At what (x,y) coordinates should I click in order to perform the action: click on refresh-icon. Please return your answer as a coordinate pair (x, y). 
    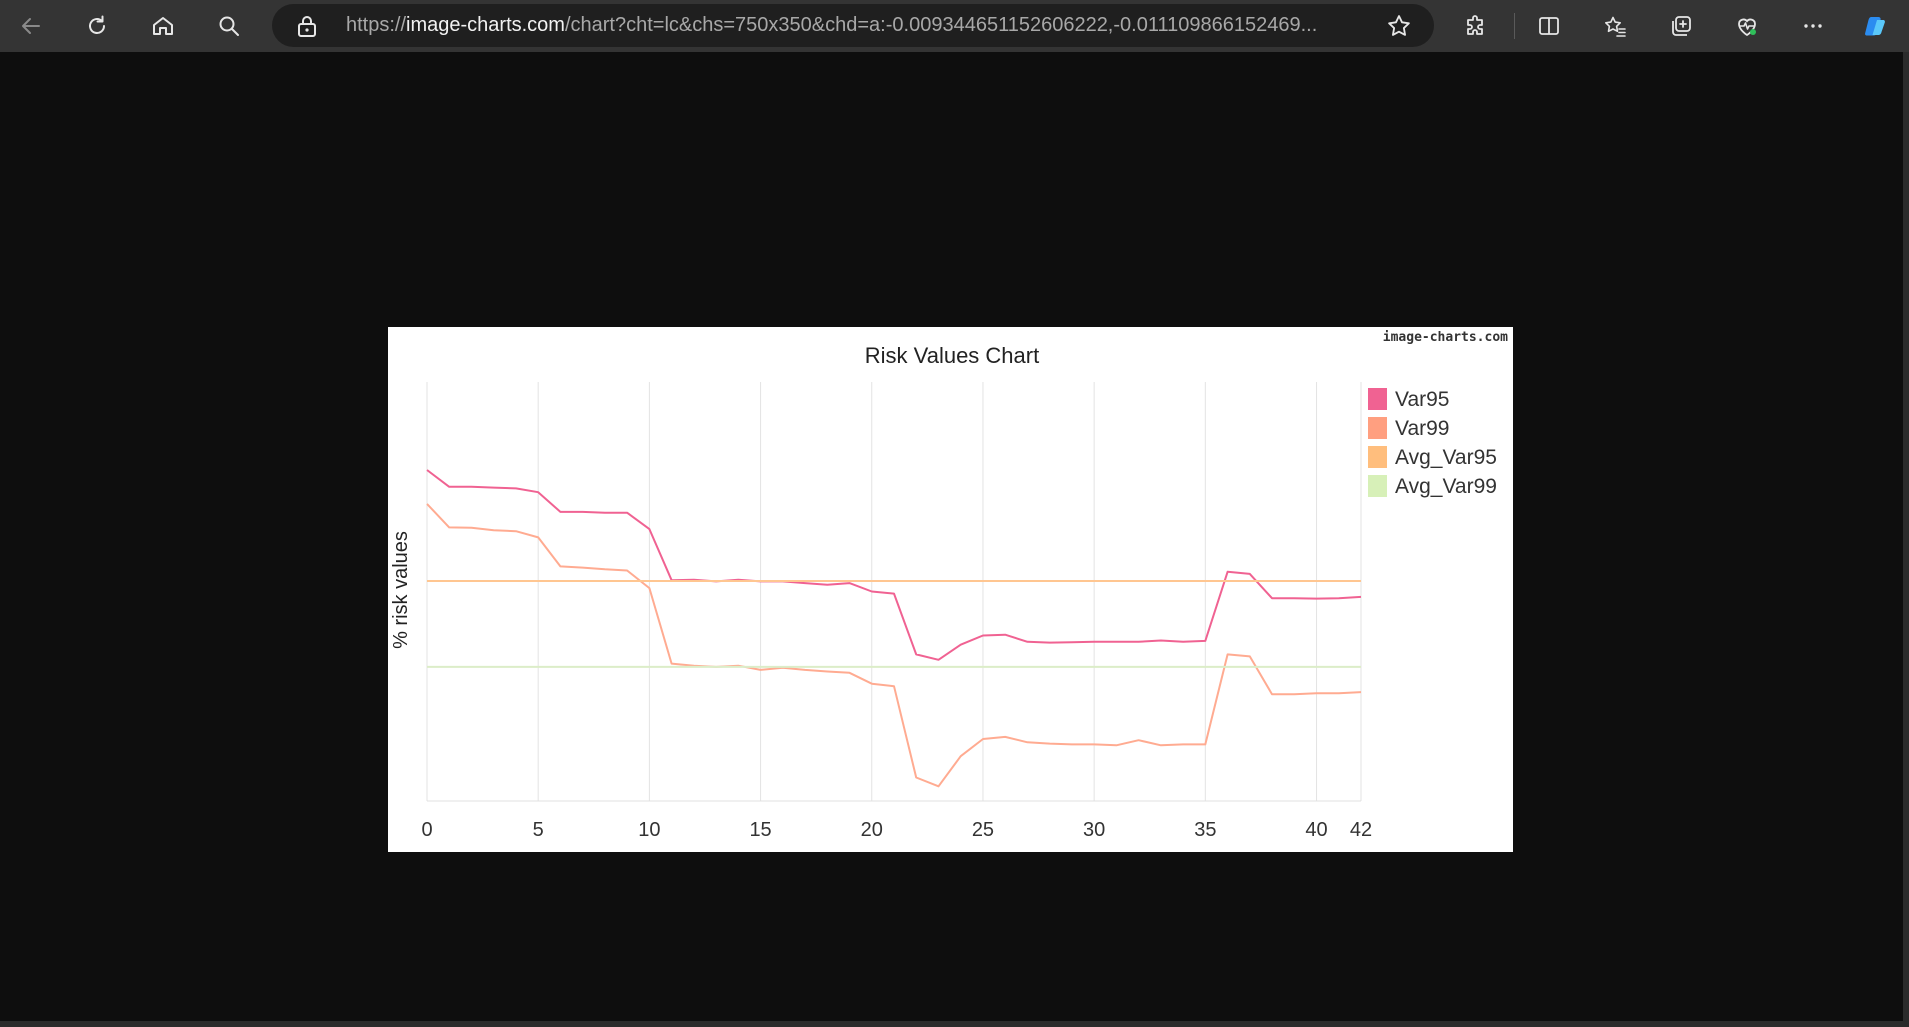
    Looking at the image, I should click on (97, 24).